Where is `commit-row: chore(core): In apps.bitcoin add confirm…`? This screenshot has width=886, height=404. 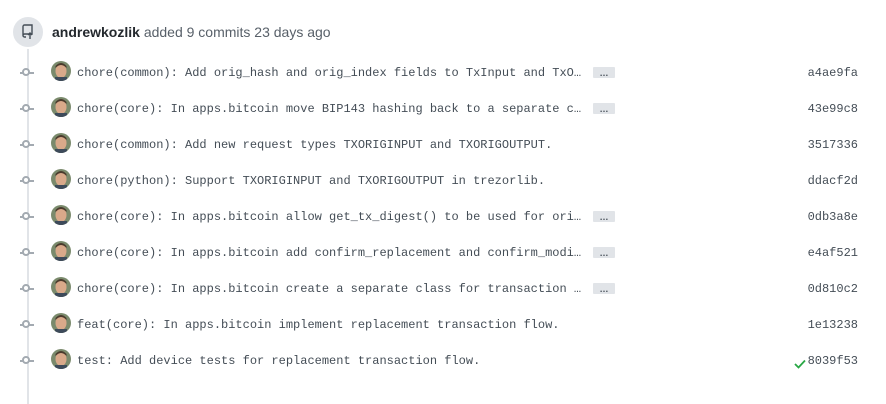
commit-row: chore(core): In apps.bitcoin add confirm… is located at coordinates (443, 253).